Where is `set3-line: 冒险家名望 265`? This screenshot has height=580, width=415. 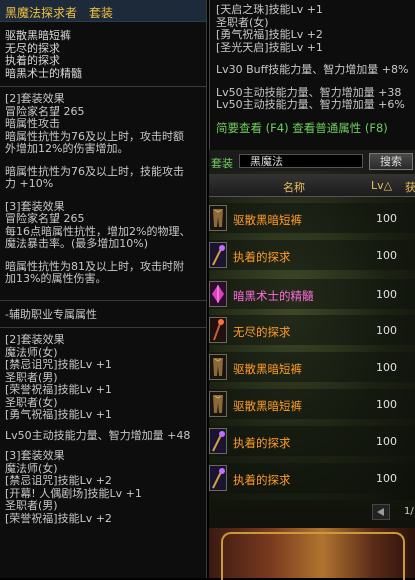 set3-line: 冒险家名望 265 is located at coordinates (45, 218).